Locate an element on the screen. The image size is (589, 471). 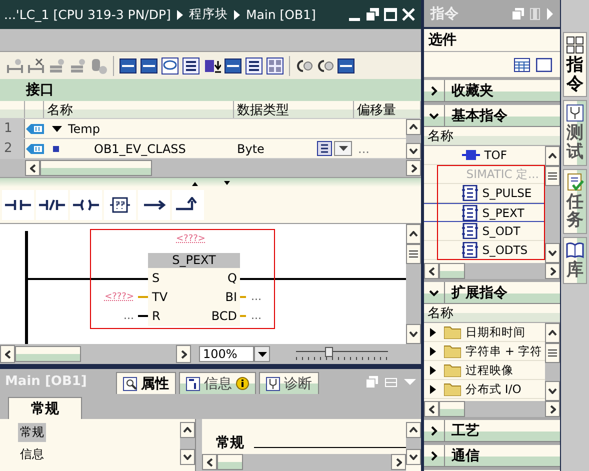
slider-thumb is located at coordinates (329, 352).